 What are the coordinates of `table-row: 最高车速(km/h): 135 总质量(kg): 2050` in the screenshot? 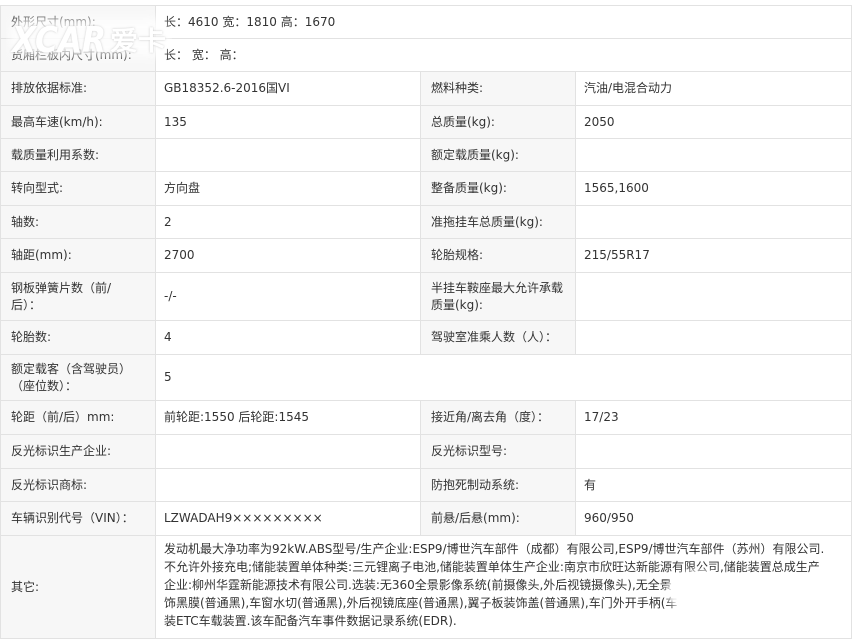 It's located at (426, 122).